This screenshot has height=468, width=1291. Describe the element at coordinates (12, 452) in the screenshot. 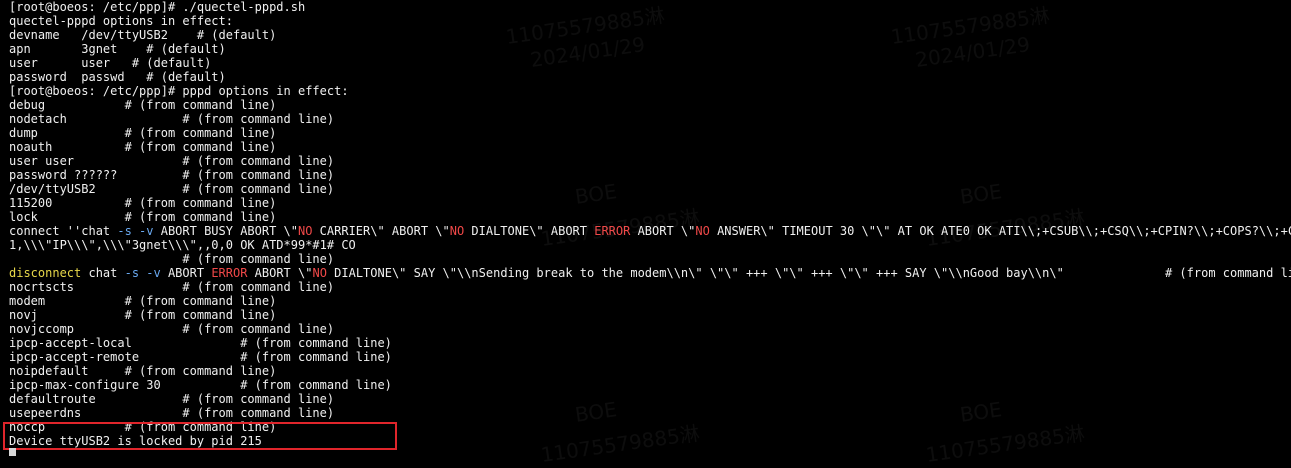

I see `terminal-cursor` at that location.